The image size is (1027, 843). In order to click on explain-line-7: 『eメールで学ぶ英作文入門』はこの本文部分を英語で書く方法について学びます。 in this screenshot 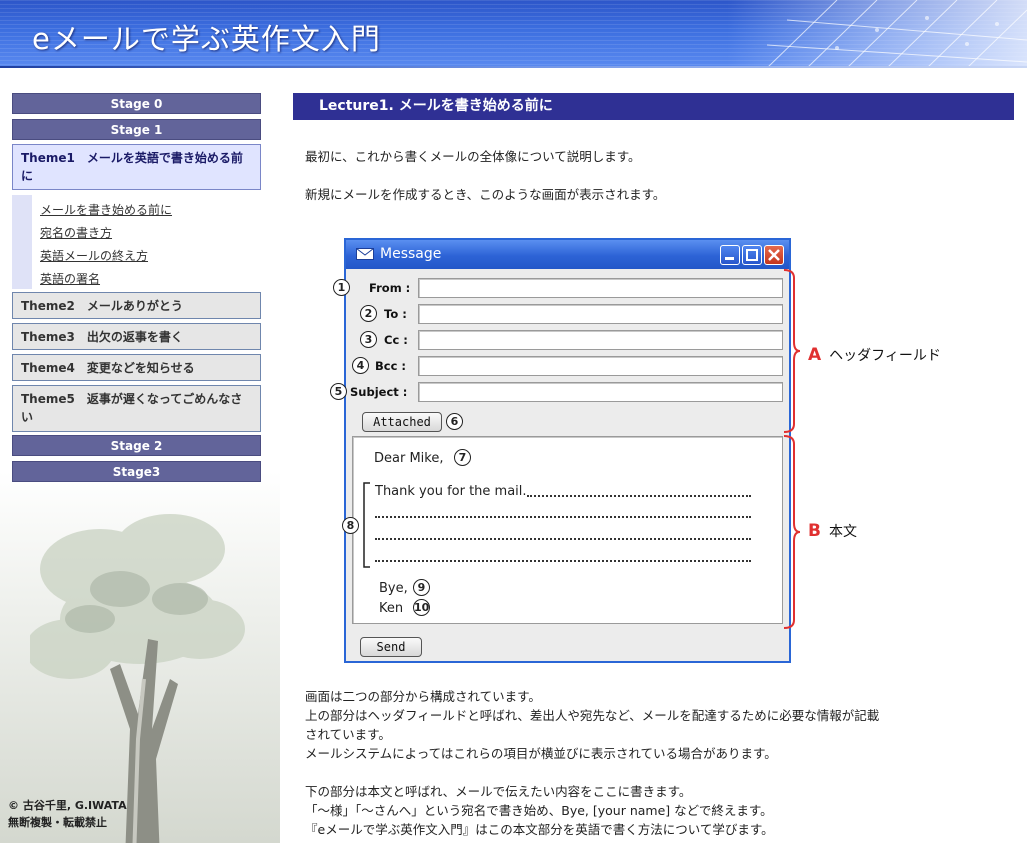, I will do `click(539, 829)`.